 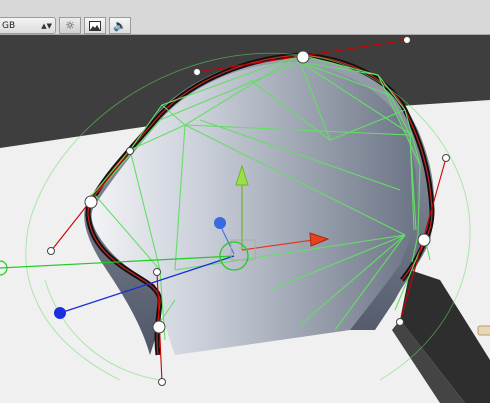 I want to click on image-icon, so click(x=95, y=25).